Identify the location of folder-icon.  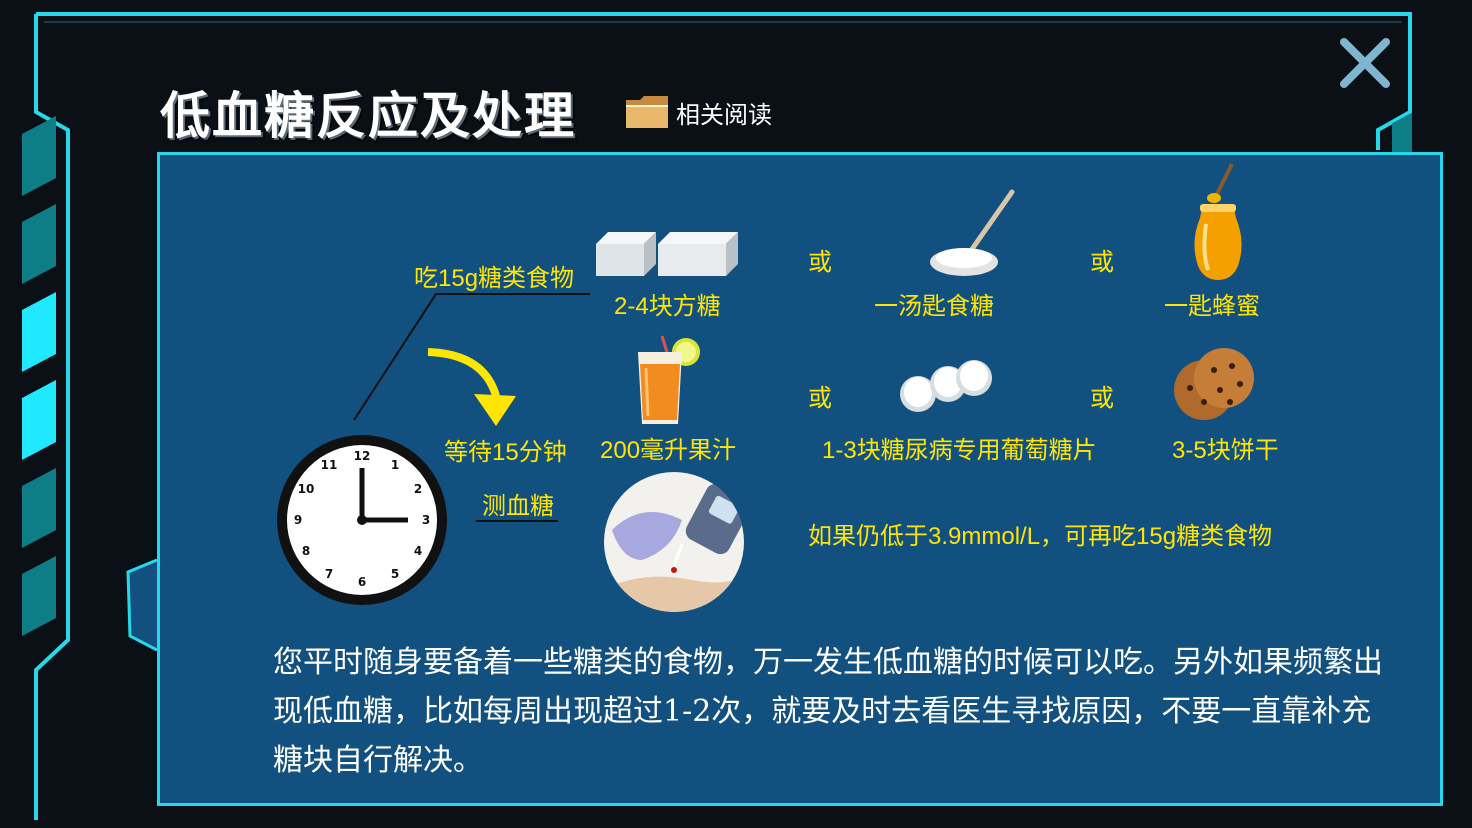
(647, 112).